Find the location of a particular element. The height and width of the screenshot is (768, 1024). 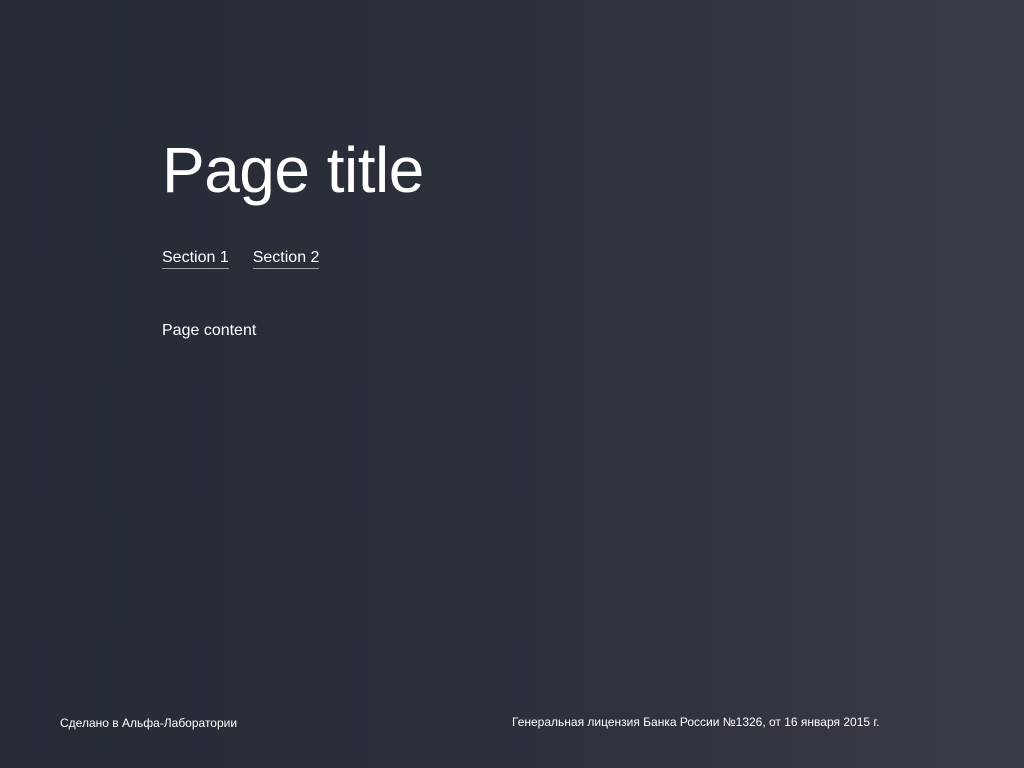

section-tabs: Section 1 Section 2 is located at coordinates (241, 258).